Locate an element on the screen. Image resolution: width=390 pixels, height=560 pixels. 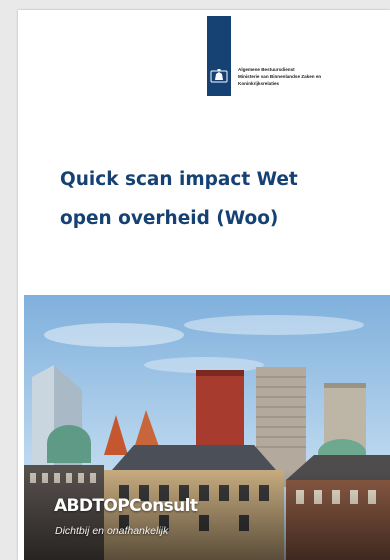
crest-icon is located at coordinates (219, 76).